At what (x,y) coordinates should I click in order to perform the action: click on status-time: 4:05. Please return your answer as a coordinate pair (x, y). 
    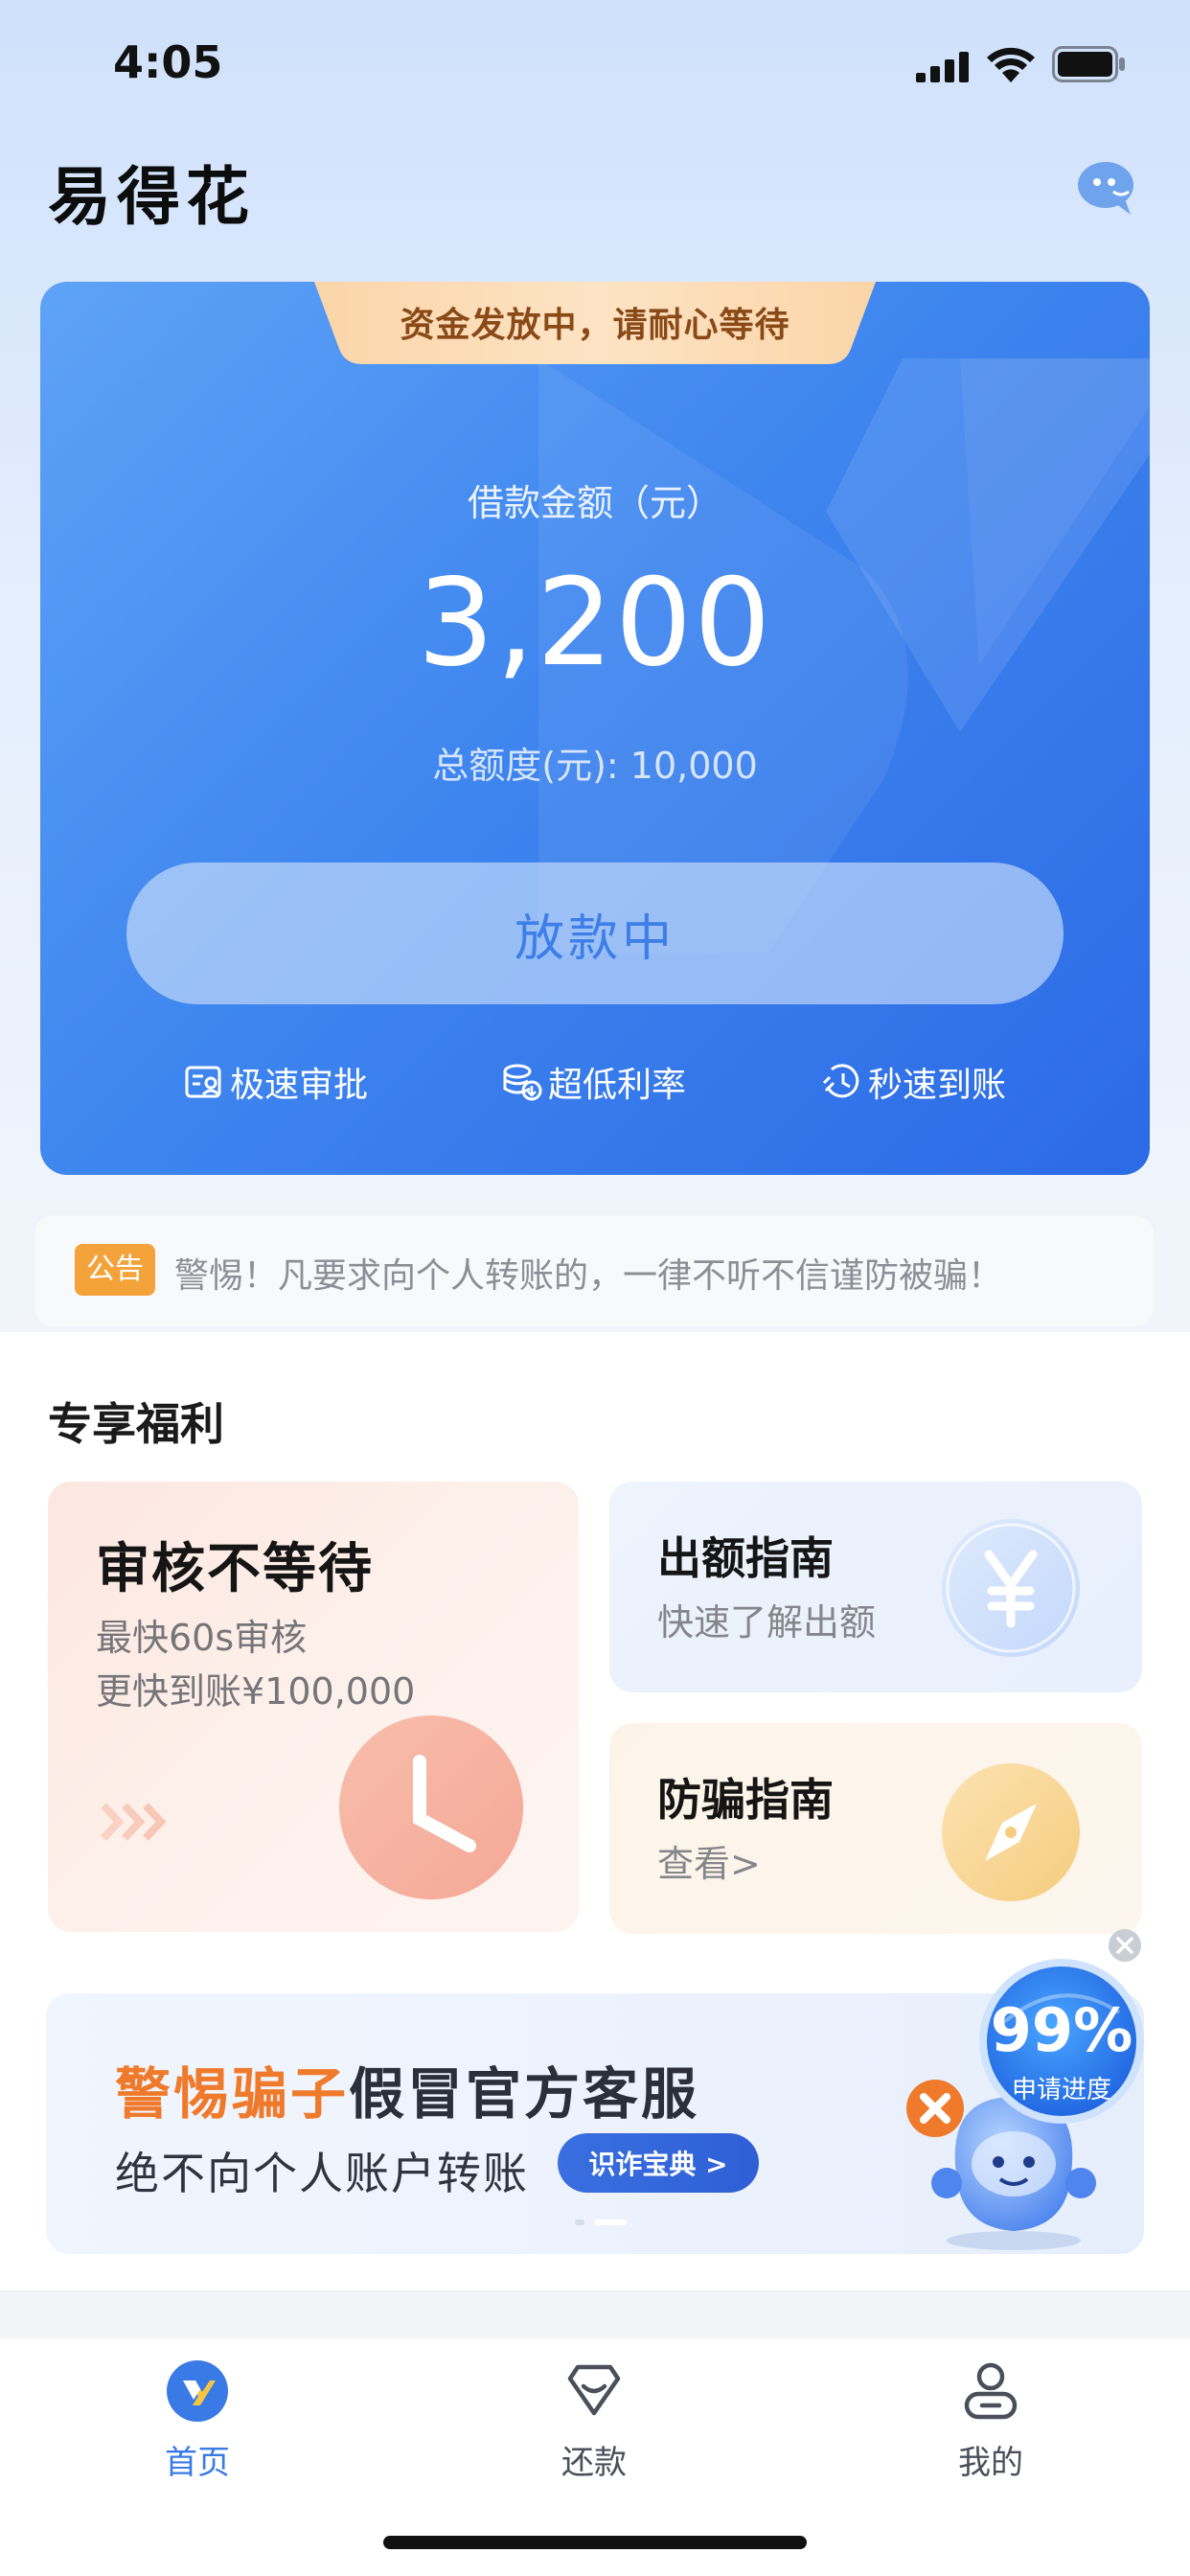
    Looking at the image, I should click on (168, 62).